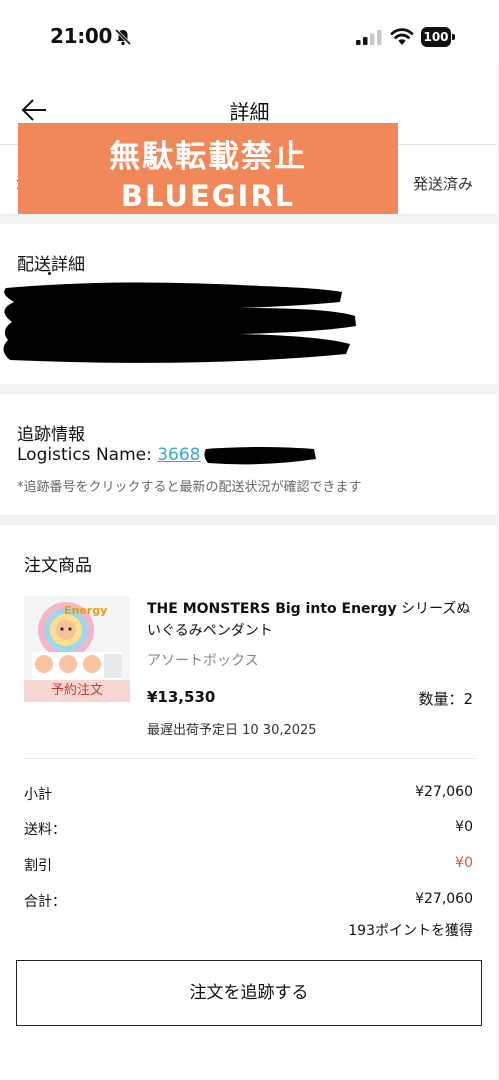  Describe the element at coordinates (208, 157) in the screenshot. I see `watermark-line1: 無駄転載禁止` at that location.